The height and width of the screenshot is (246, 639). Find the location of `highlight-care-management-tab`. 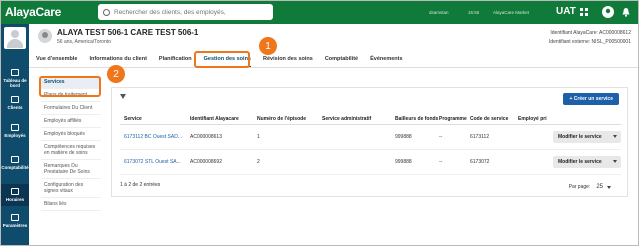

highlight-care-management-tab is located at coordinates (222, 59).